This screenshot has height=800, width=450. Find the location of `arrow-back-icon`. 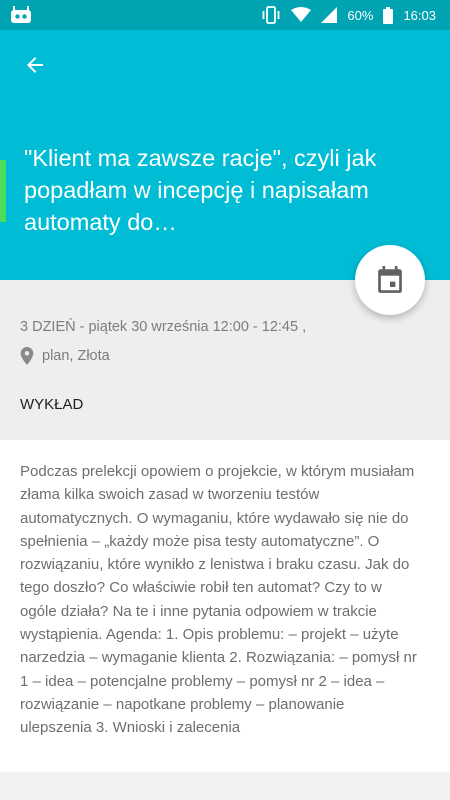

arrow-back-icon is located at coordinates (35, 65).